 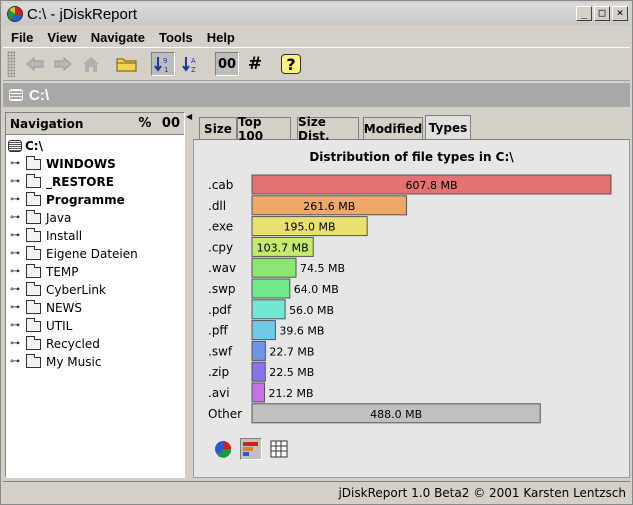 I want to click on menu-file: File, so click(x=22, y=37).